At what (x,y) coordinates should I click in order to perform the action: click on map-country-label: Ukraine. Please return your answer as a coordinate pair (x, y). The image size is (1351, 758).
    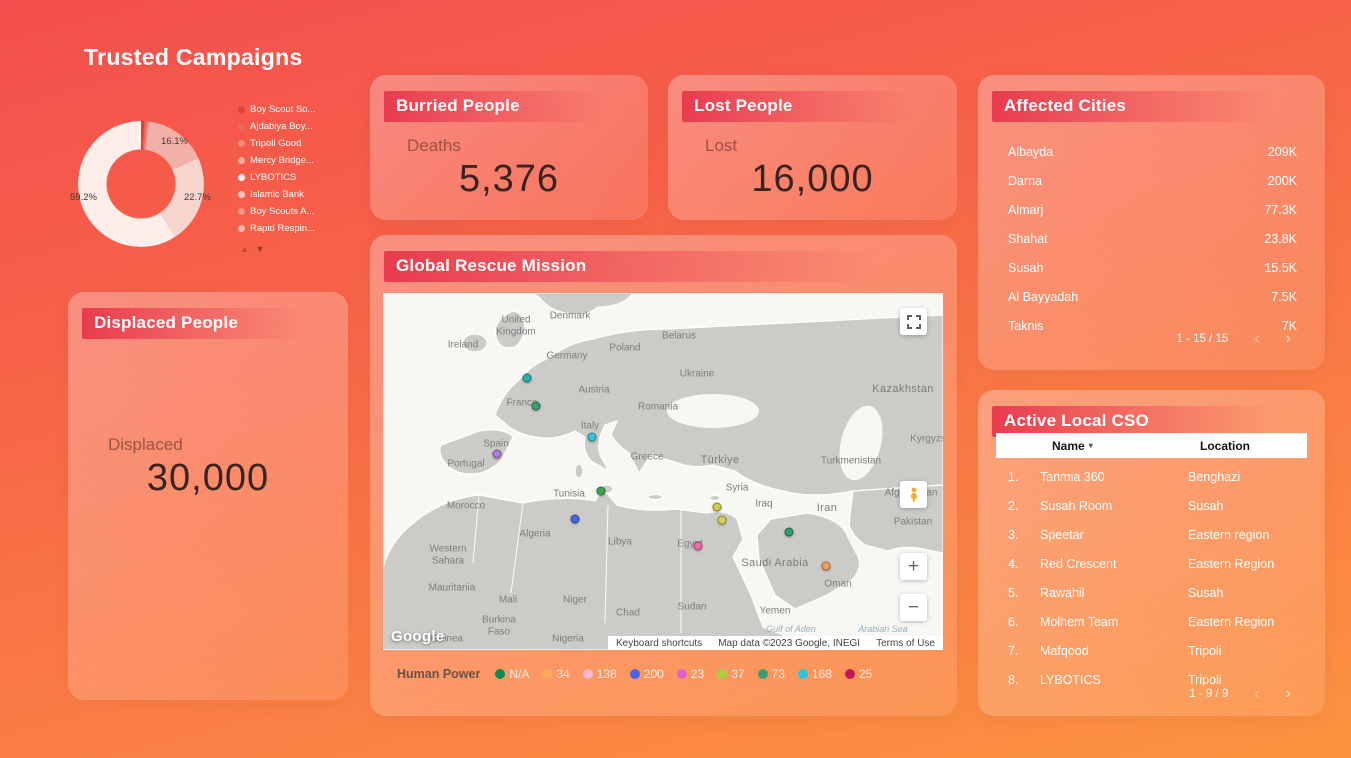
    Looking at the image, I should click on (697, 374).